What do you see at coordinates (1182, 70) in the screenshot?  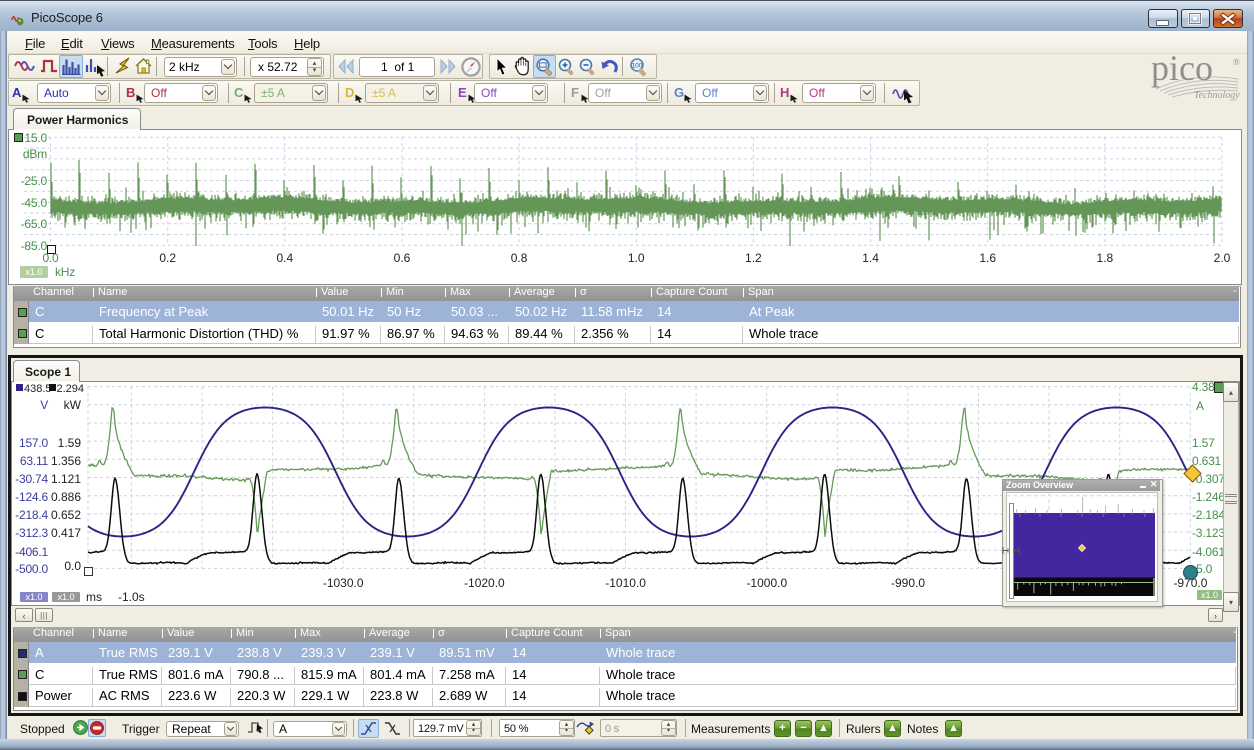 I see `svg-text: pico` at bounding box center [1182, 70].